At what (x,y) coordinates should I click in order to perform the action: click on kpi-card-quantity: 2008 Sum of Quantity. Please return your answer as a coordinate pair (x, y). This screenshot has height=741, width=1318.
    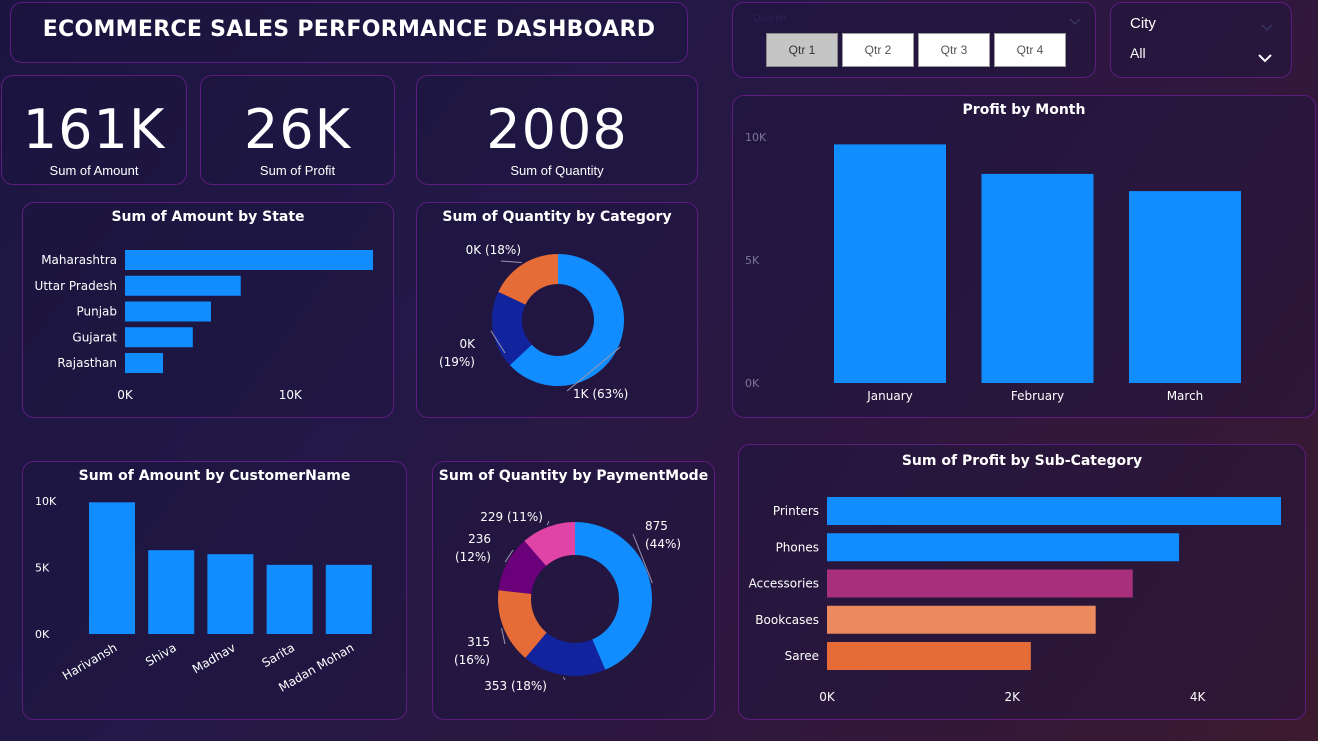
    Looking at the image, I should click on (557, 130).